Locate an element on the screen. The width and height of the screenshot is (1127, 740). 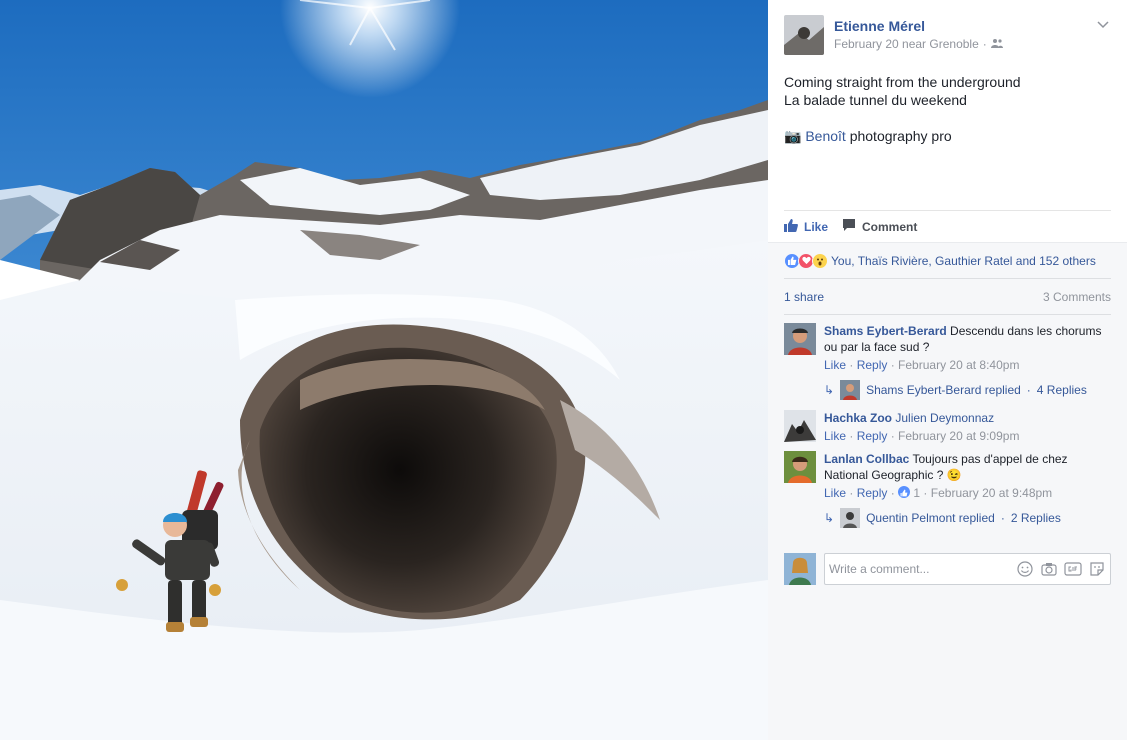
comment-label: Comment is located at coordinates (890, 226).